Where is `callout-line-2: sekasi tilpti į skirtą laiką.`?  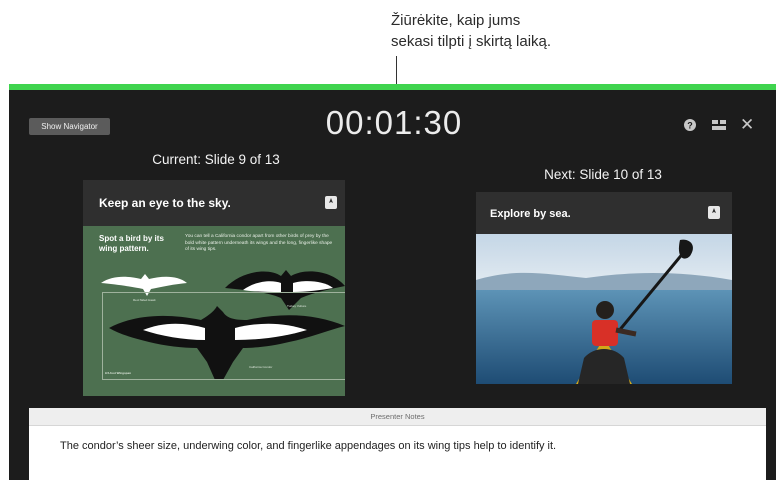 callout-line-2: sekasi tilpti į skirtą laiką. is located at coordinates (471, 41).